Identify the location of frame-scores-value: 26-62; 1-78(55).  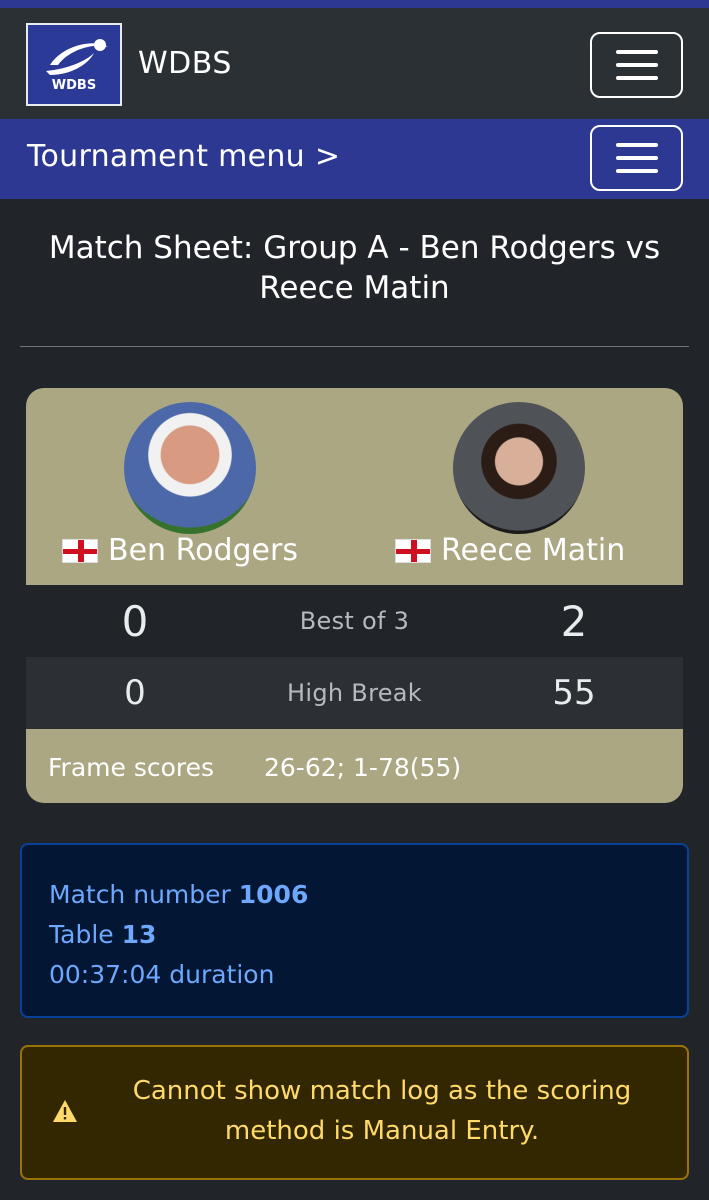
(363, 767).